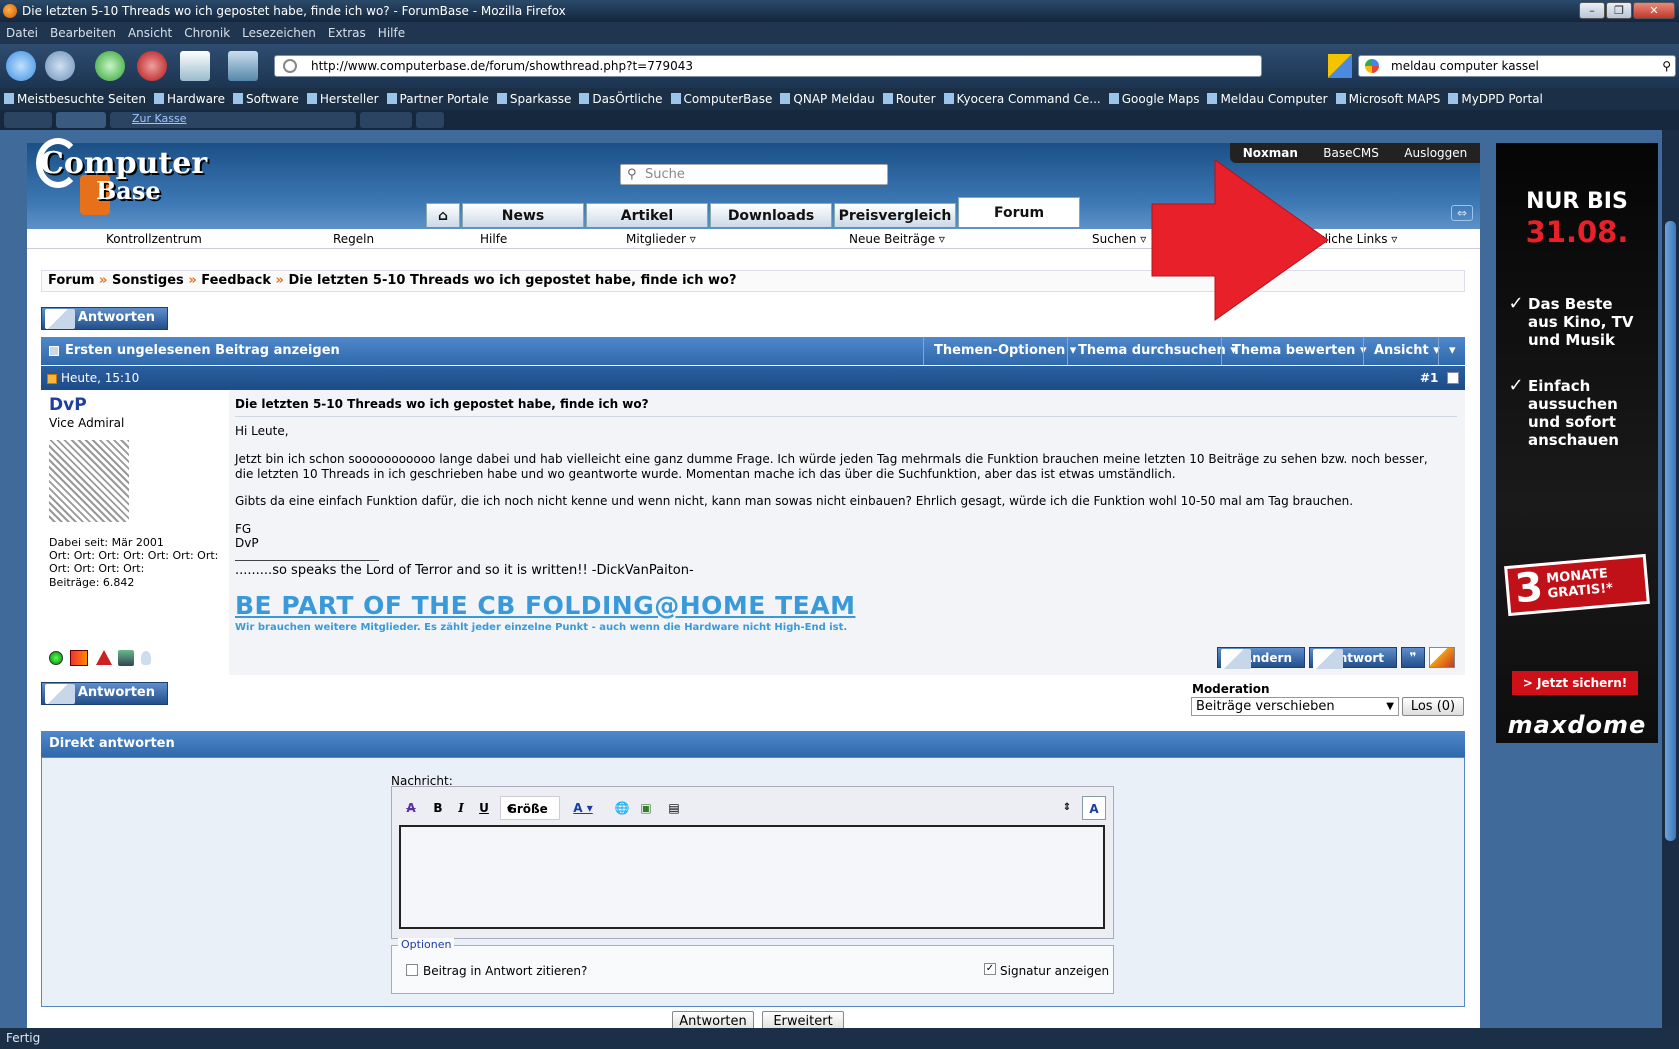 Image resolution: width=1679 pixels, height=1049 pixels. What do you see at coordinates (343, 99) in the screenshot?
I see `bookmark-item: Hersteller` at bounding box center [343, 99].